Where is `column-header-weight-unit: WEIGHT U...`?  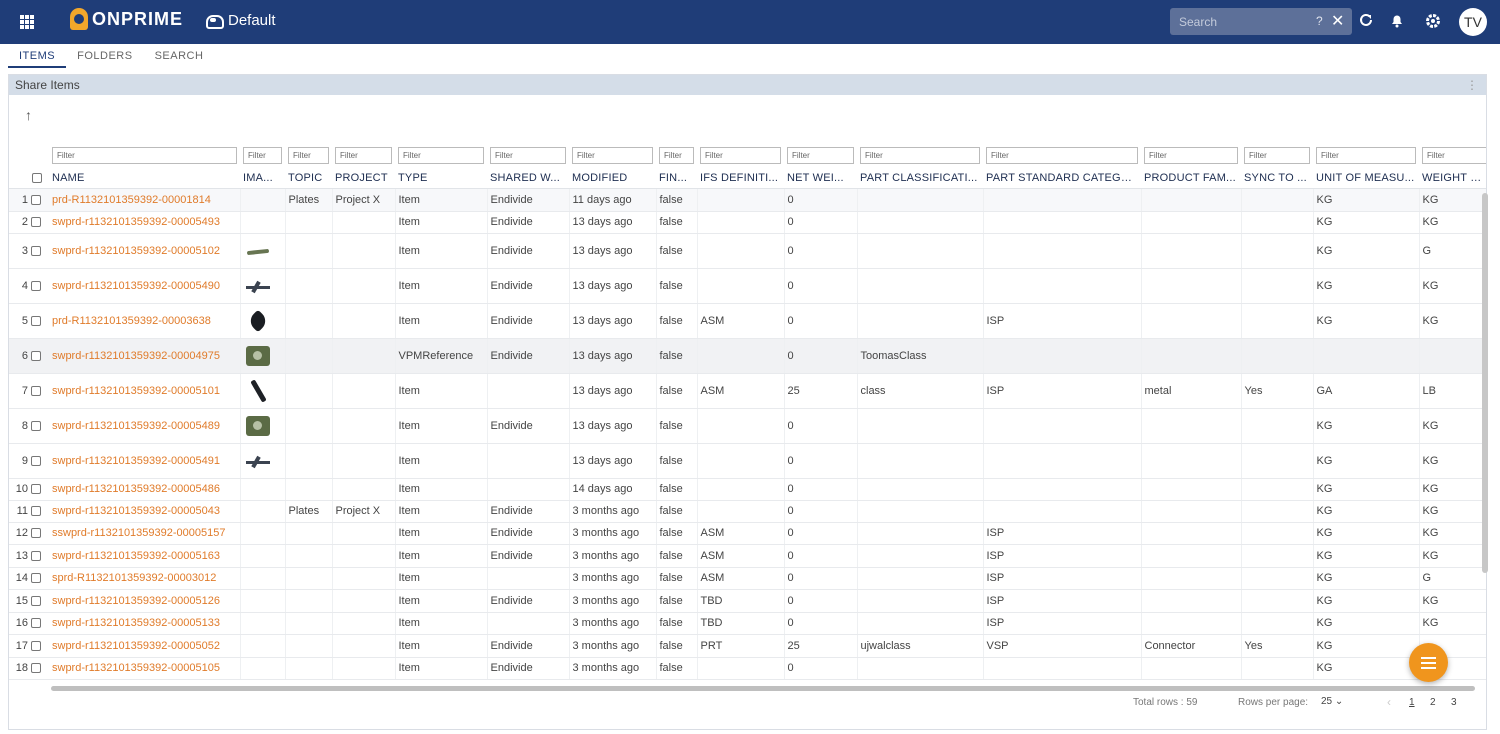 column-header-weight-unit: WEIGHT U... is located at coordinates (1452, 176).